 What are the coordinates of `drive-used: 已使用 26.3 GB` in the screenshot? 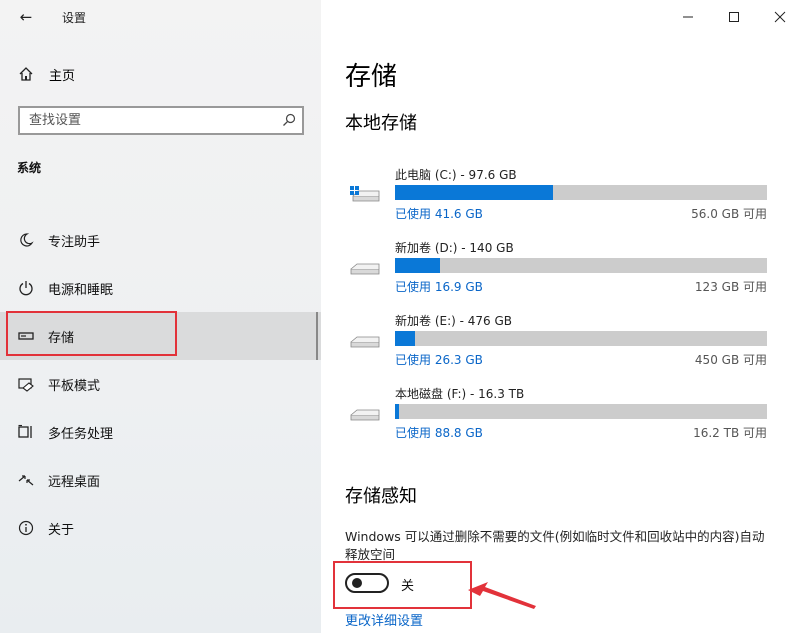 It's located at (439, 360).